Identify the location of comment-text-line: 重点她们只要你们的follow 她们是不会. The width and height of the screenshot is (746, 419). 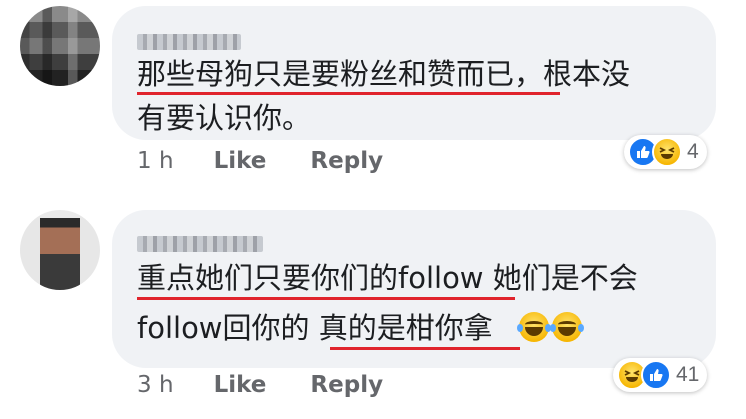
(387, 278).